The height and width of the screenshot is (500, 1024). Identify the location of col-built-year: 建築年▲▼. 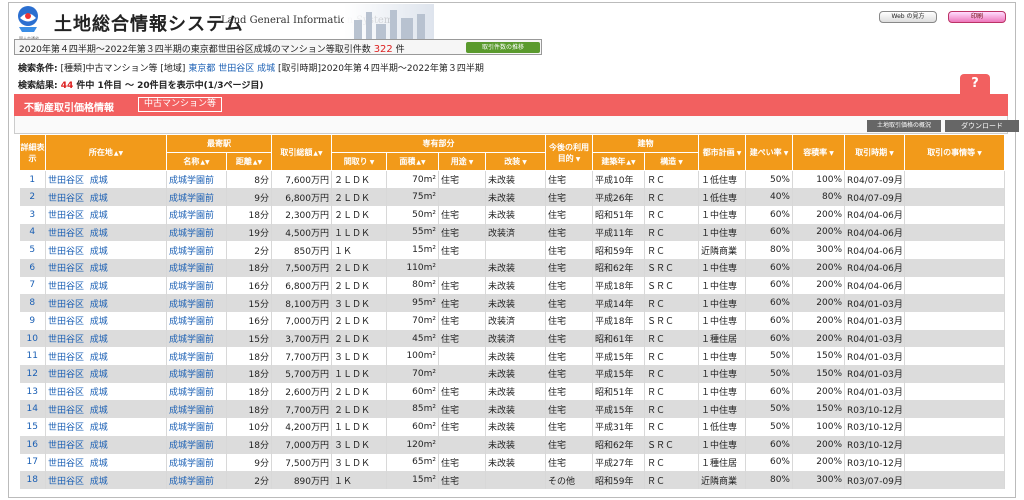
(618, 161).